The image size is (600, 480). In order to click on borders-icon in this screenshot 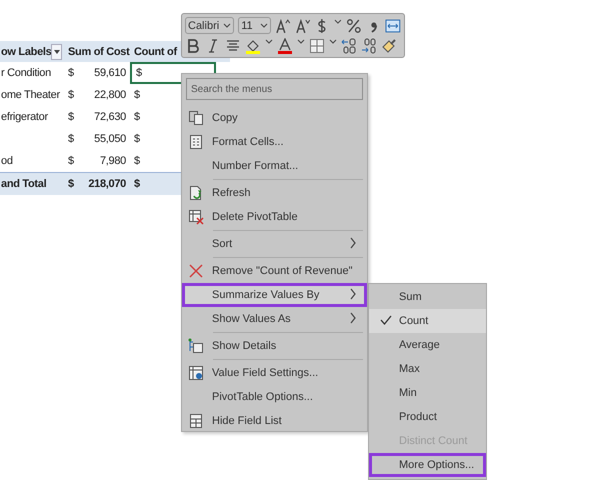, I will do `click(317, 46)`.